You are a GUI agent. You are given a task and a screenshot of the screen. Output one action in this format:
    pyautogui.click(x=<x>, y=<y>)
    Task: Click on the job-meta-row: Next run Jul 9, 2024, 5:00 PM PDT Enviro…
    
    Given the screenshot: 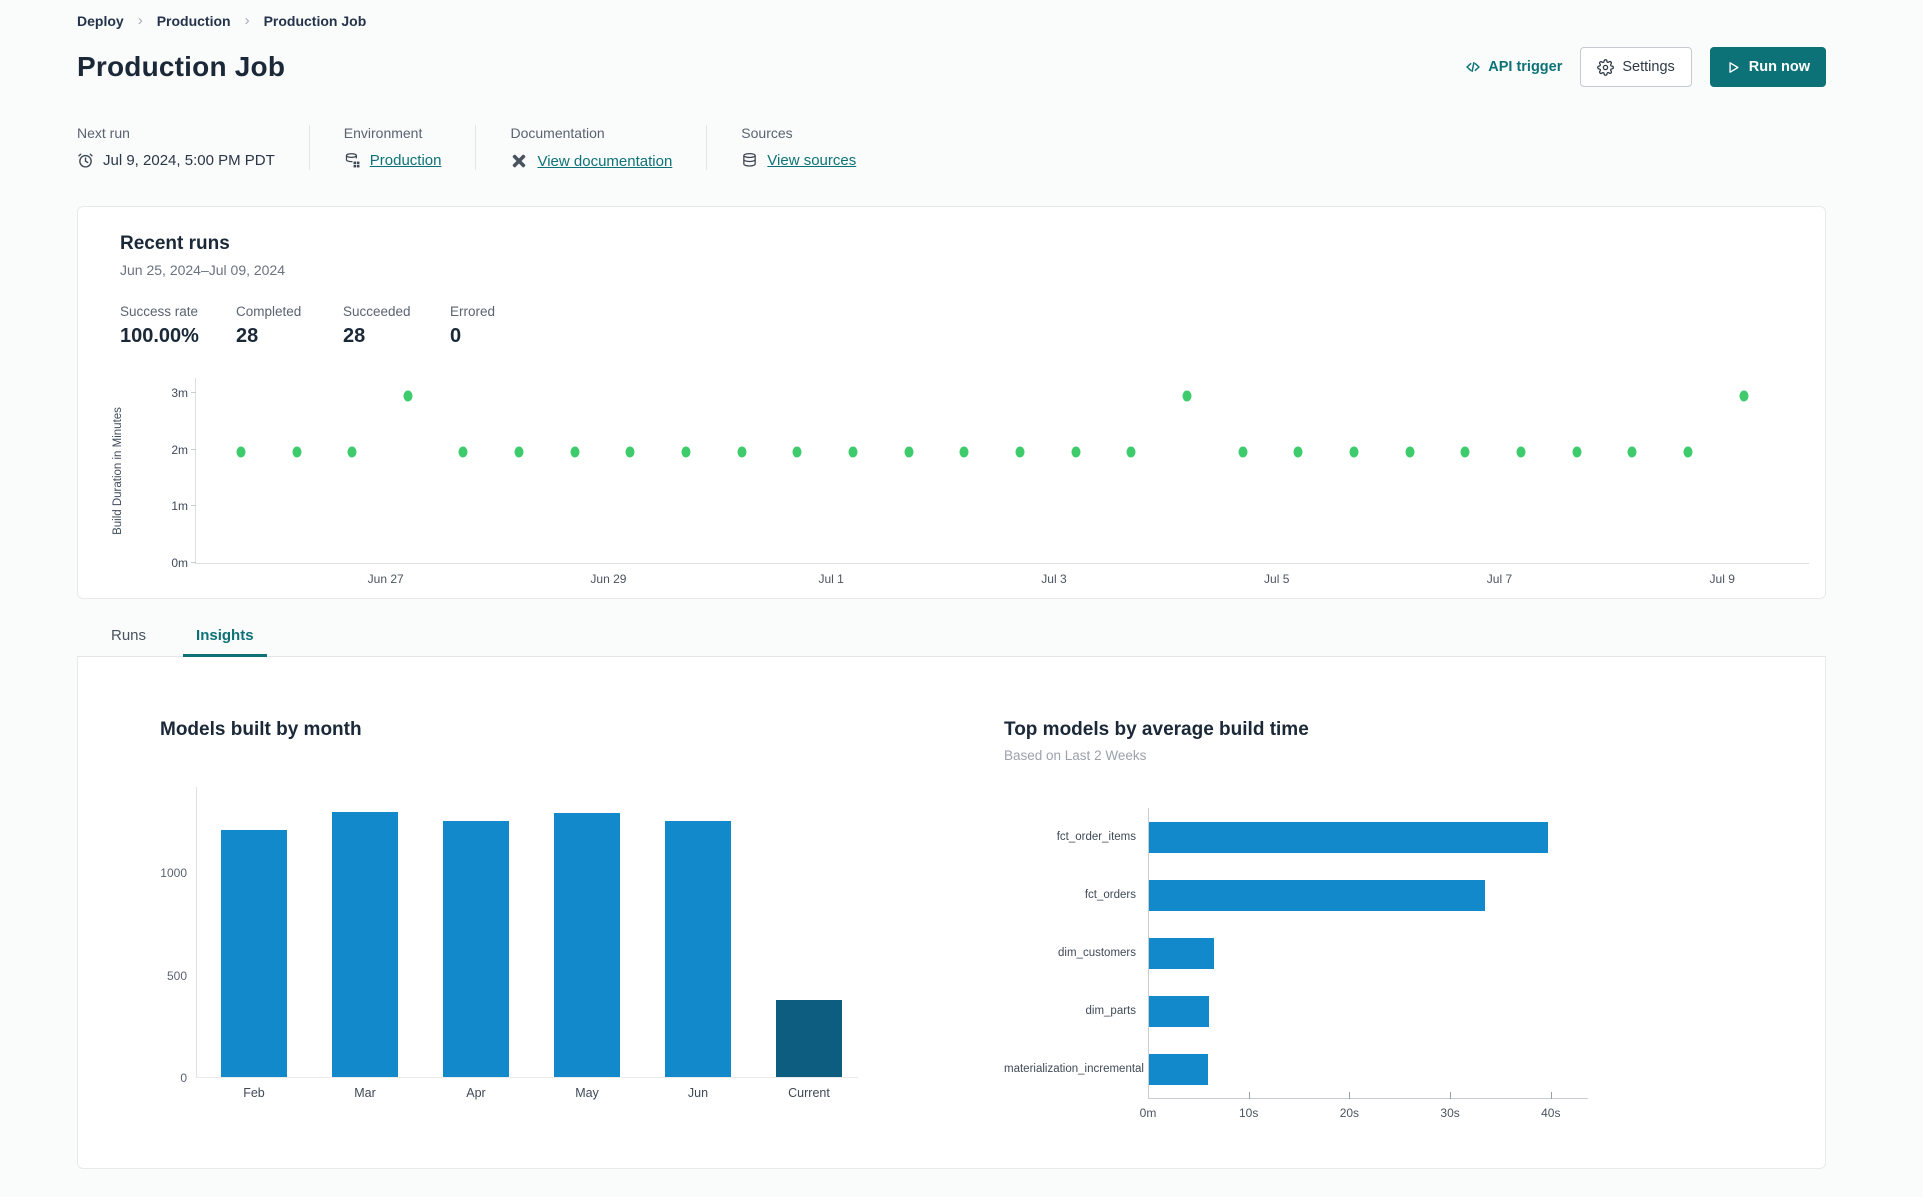 What is the action you would take?
    pyautogui.click(x=951, y=147)
    